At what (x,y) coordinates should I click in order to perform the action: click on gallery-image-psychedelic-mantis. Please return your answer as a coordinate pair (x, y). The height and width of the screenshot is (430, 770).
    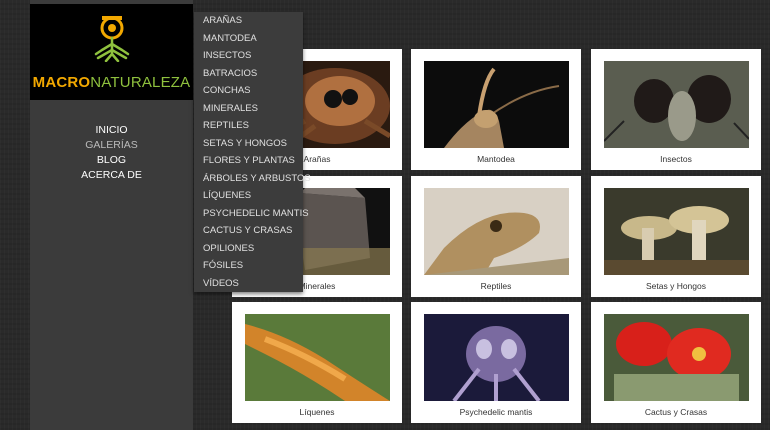
    Looking at the image, I should click on (496, 357).